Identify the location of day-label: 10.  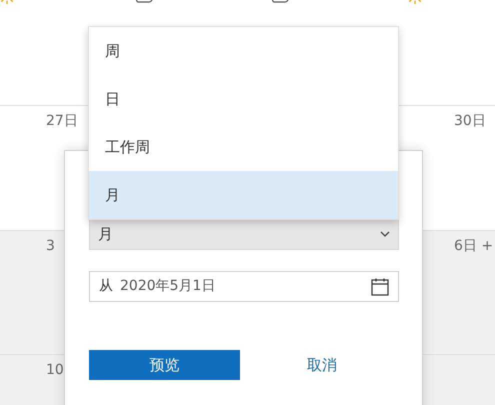
(55, 370).